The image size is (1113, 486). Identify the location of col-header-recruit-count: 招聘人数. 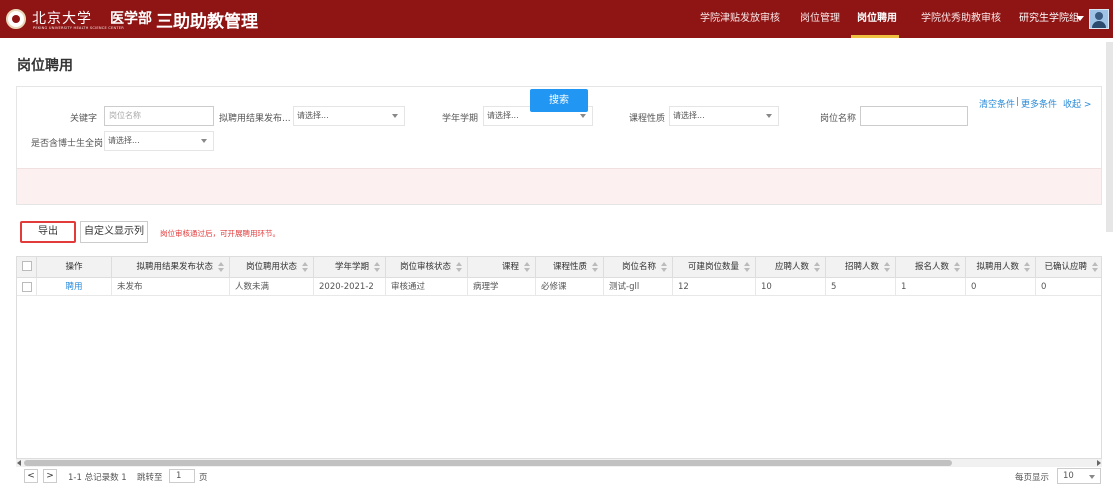
(861, 267).